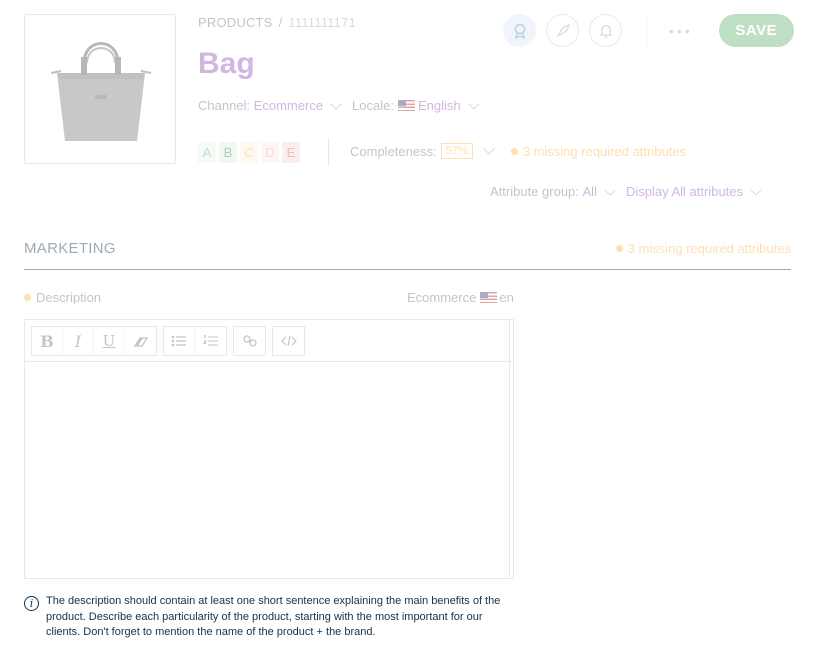 The width and height of the screenshot is (820, 651). I want to click on rocket-icon, so click(563, 30).